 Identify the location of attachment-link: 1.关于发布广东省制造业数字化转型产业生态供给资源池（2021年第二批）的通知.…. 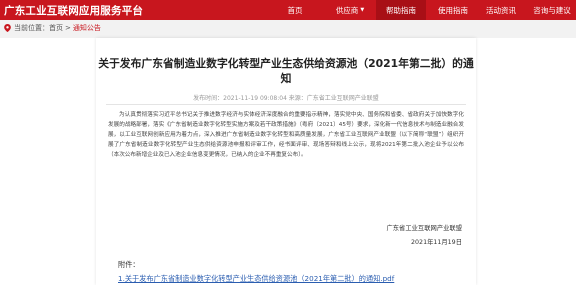
(256, 279).